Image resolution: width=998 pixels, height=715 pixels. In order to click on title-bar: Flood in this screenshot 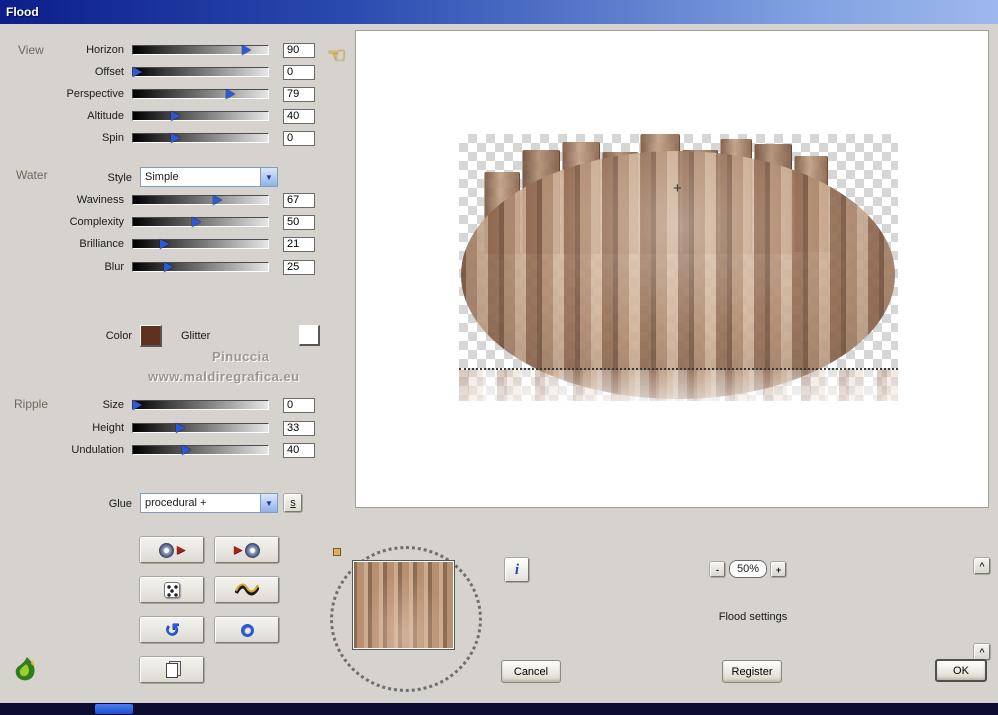, I will do `click(499, 12)`.